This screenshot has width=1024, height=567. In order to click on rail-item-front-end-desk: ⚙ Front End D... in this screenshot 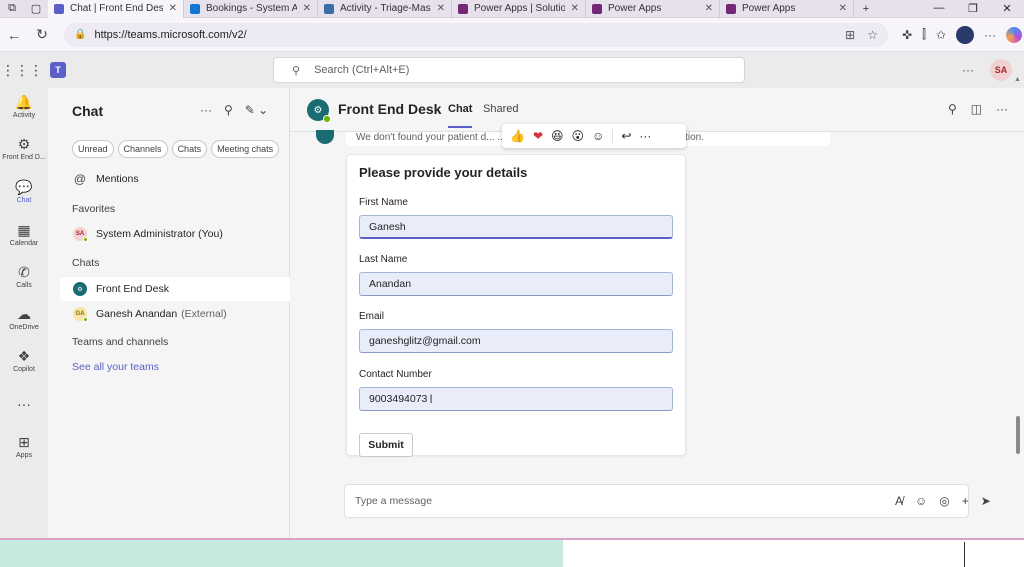, I will do `click(24, 148)`.